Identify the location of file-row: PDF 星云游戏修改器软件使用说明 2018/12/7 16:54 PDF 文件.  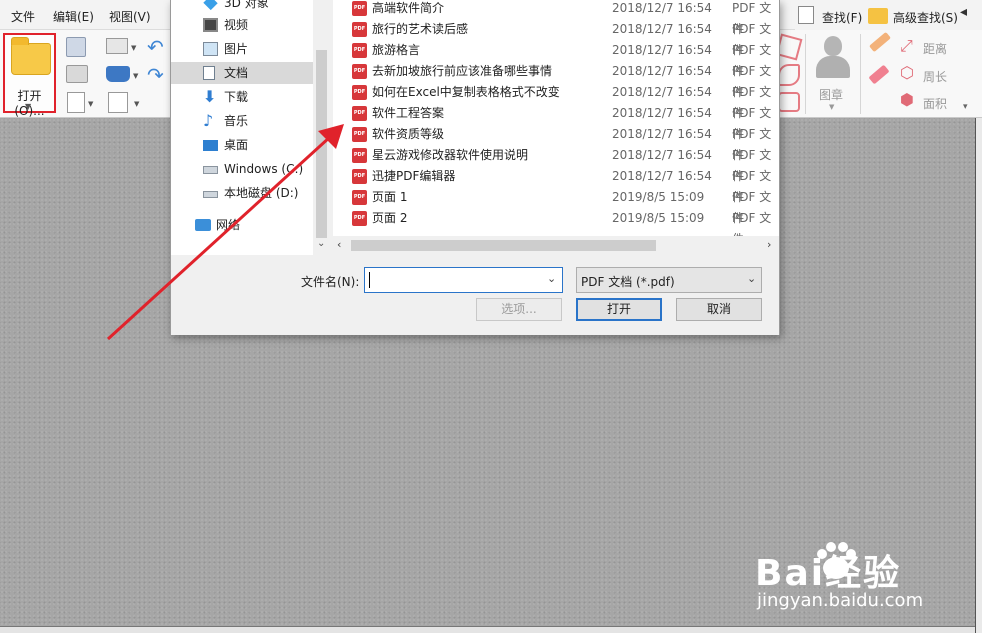
(556, 164).